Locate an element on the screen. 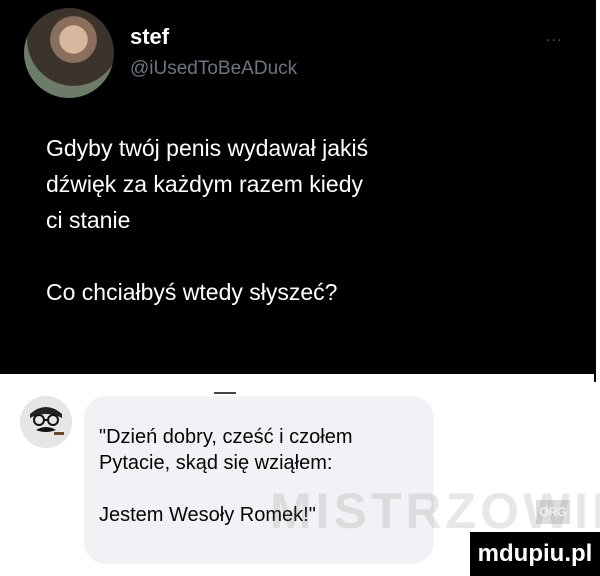  edge-divider is located at coordinates (595, 191).